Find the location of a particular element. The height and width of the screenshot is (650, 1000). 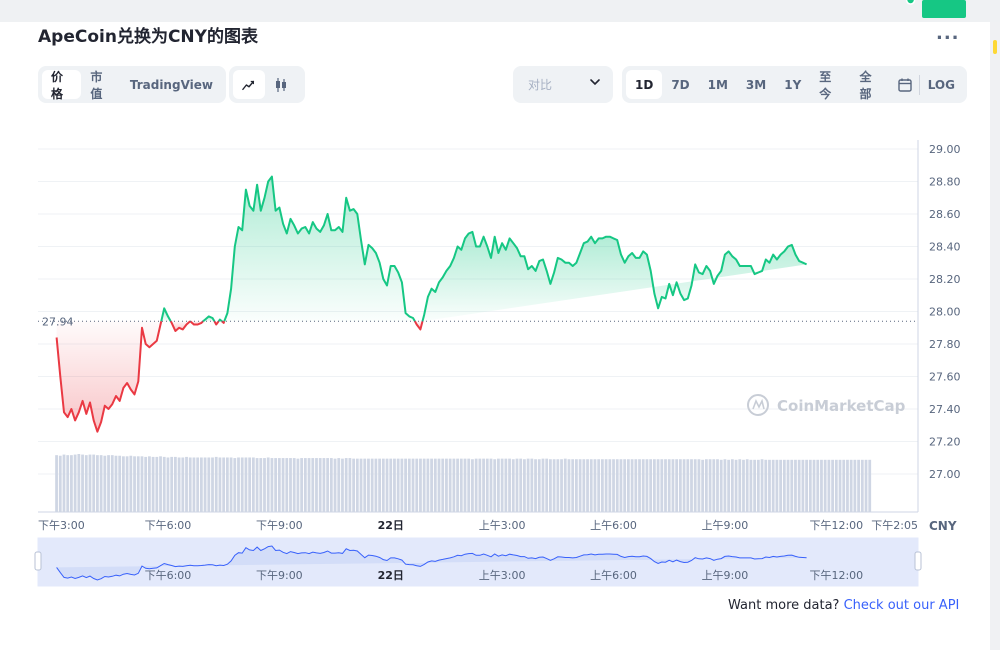

y-tick-label: 27.80 is located at coordinates (945, 344).